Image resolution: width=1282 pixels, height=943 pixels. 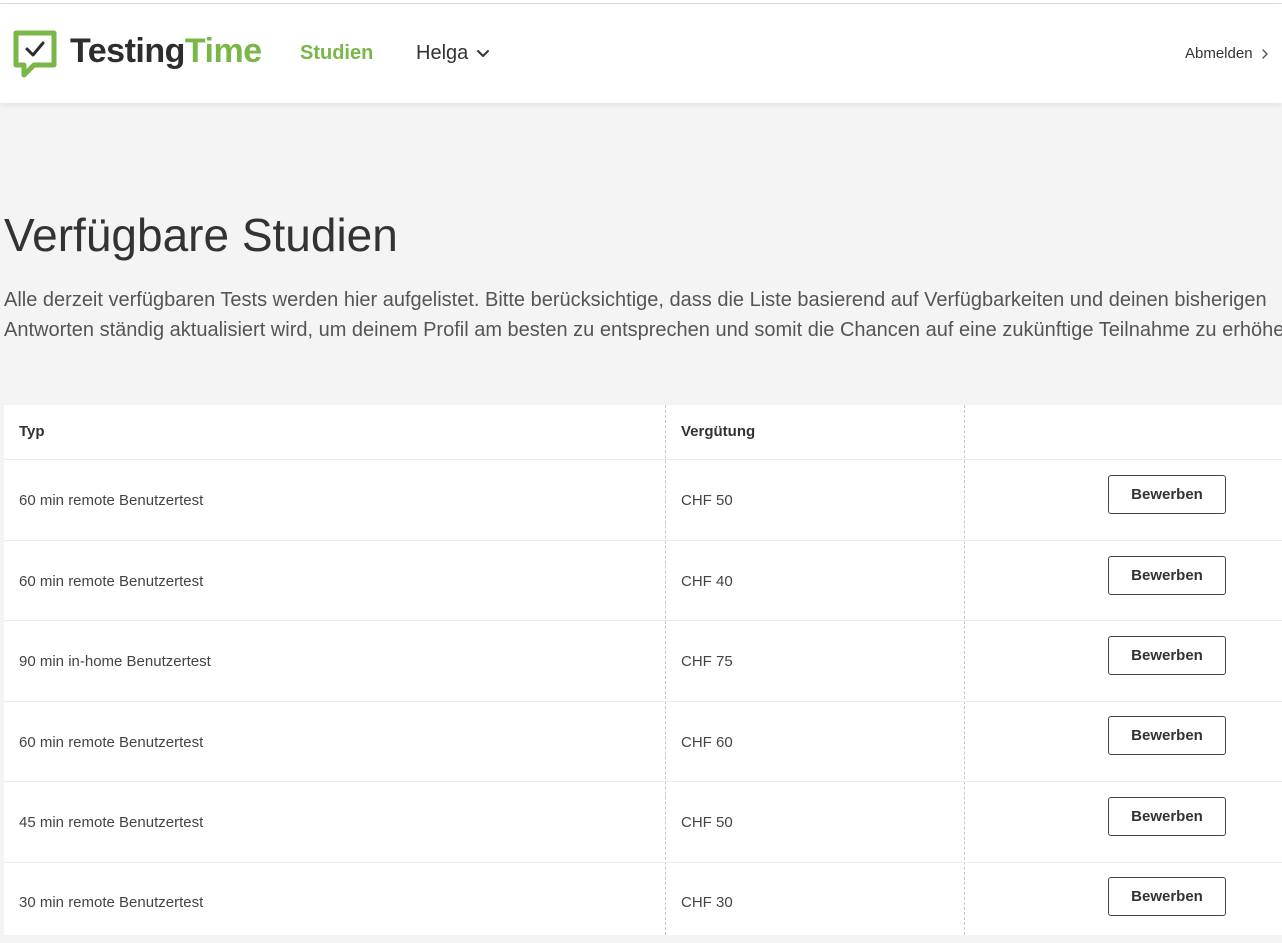 I want to click on logout-label: Abmelden, so click(x=1219, y=53).